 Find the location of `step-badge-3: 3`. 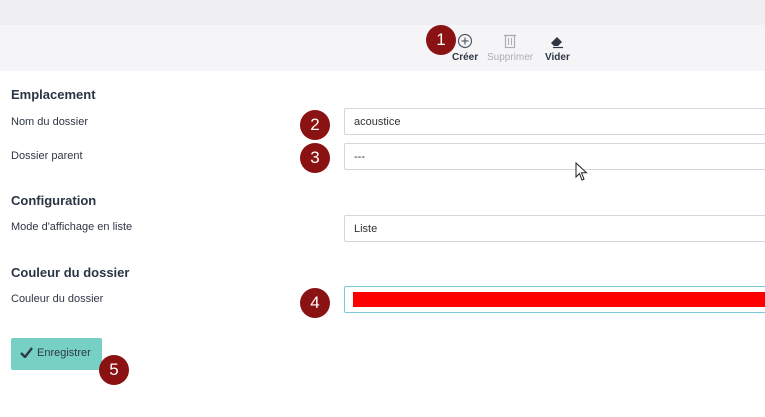

step-badge-3: 3 is located at coordinates (315, 158).